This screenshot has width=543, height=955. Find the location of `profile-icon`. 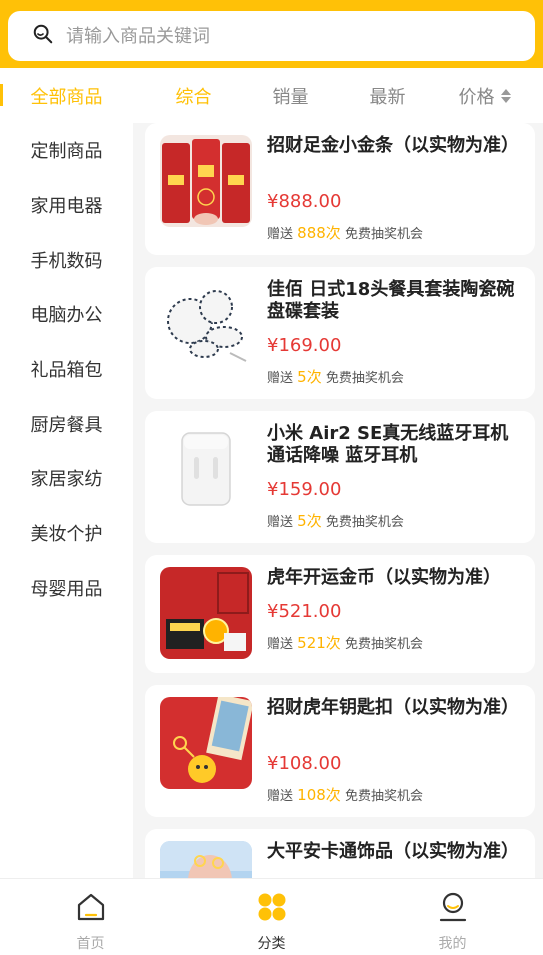

profile-icon is located at coordinates (453, 912).